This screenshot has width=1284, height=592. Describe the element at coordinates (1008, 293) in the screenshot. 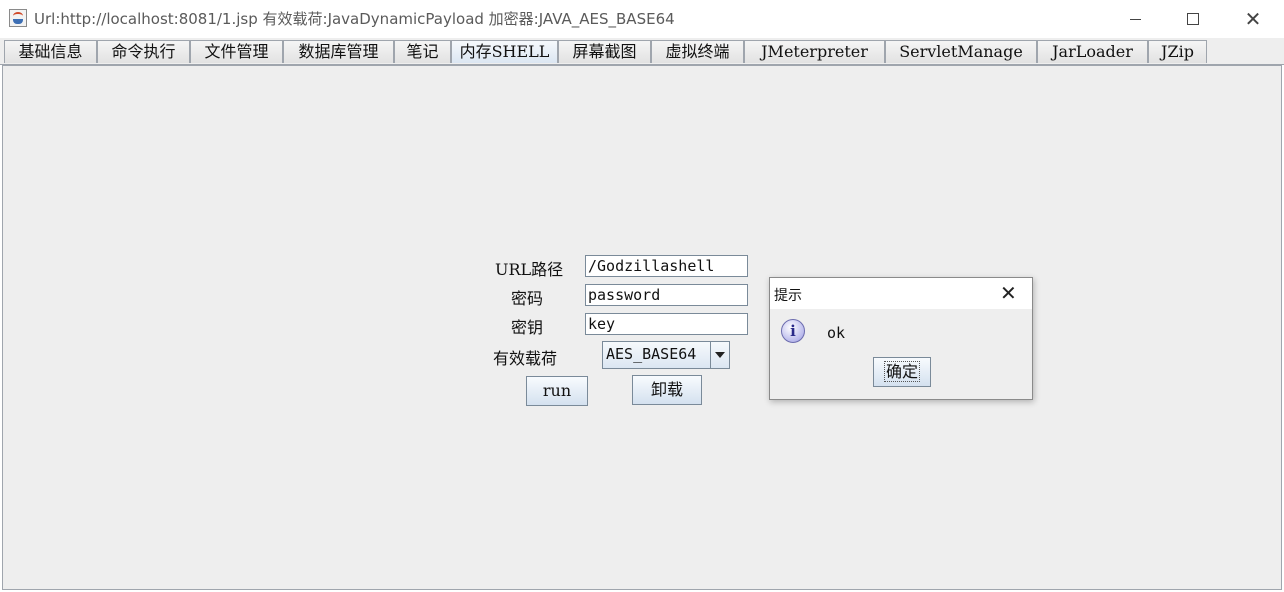

I see `dialog-close-icon: ✕` at that location.